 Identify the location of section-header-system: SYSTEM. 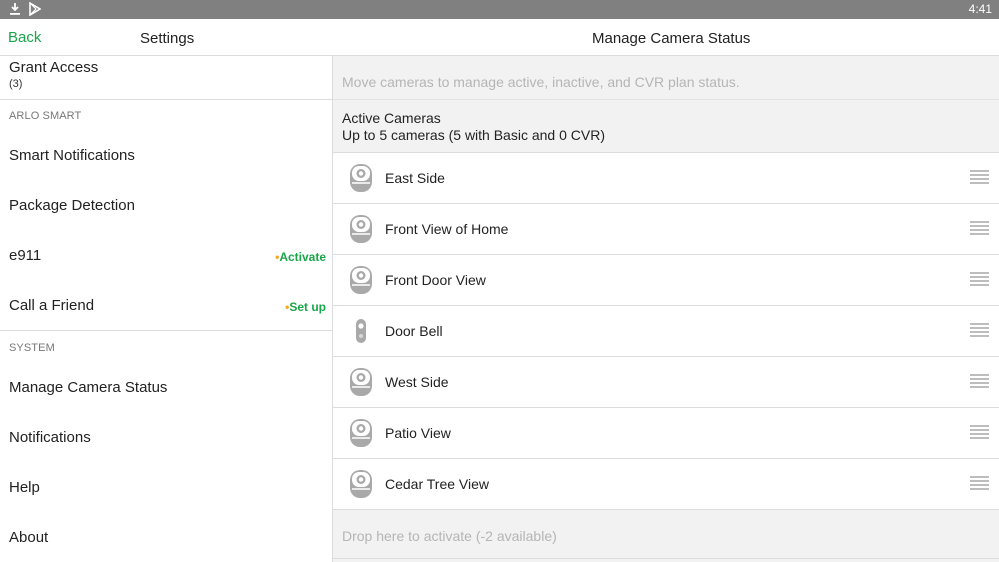
(32, 348).